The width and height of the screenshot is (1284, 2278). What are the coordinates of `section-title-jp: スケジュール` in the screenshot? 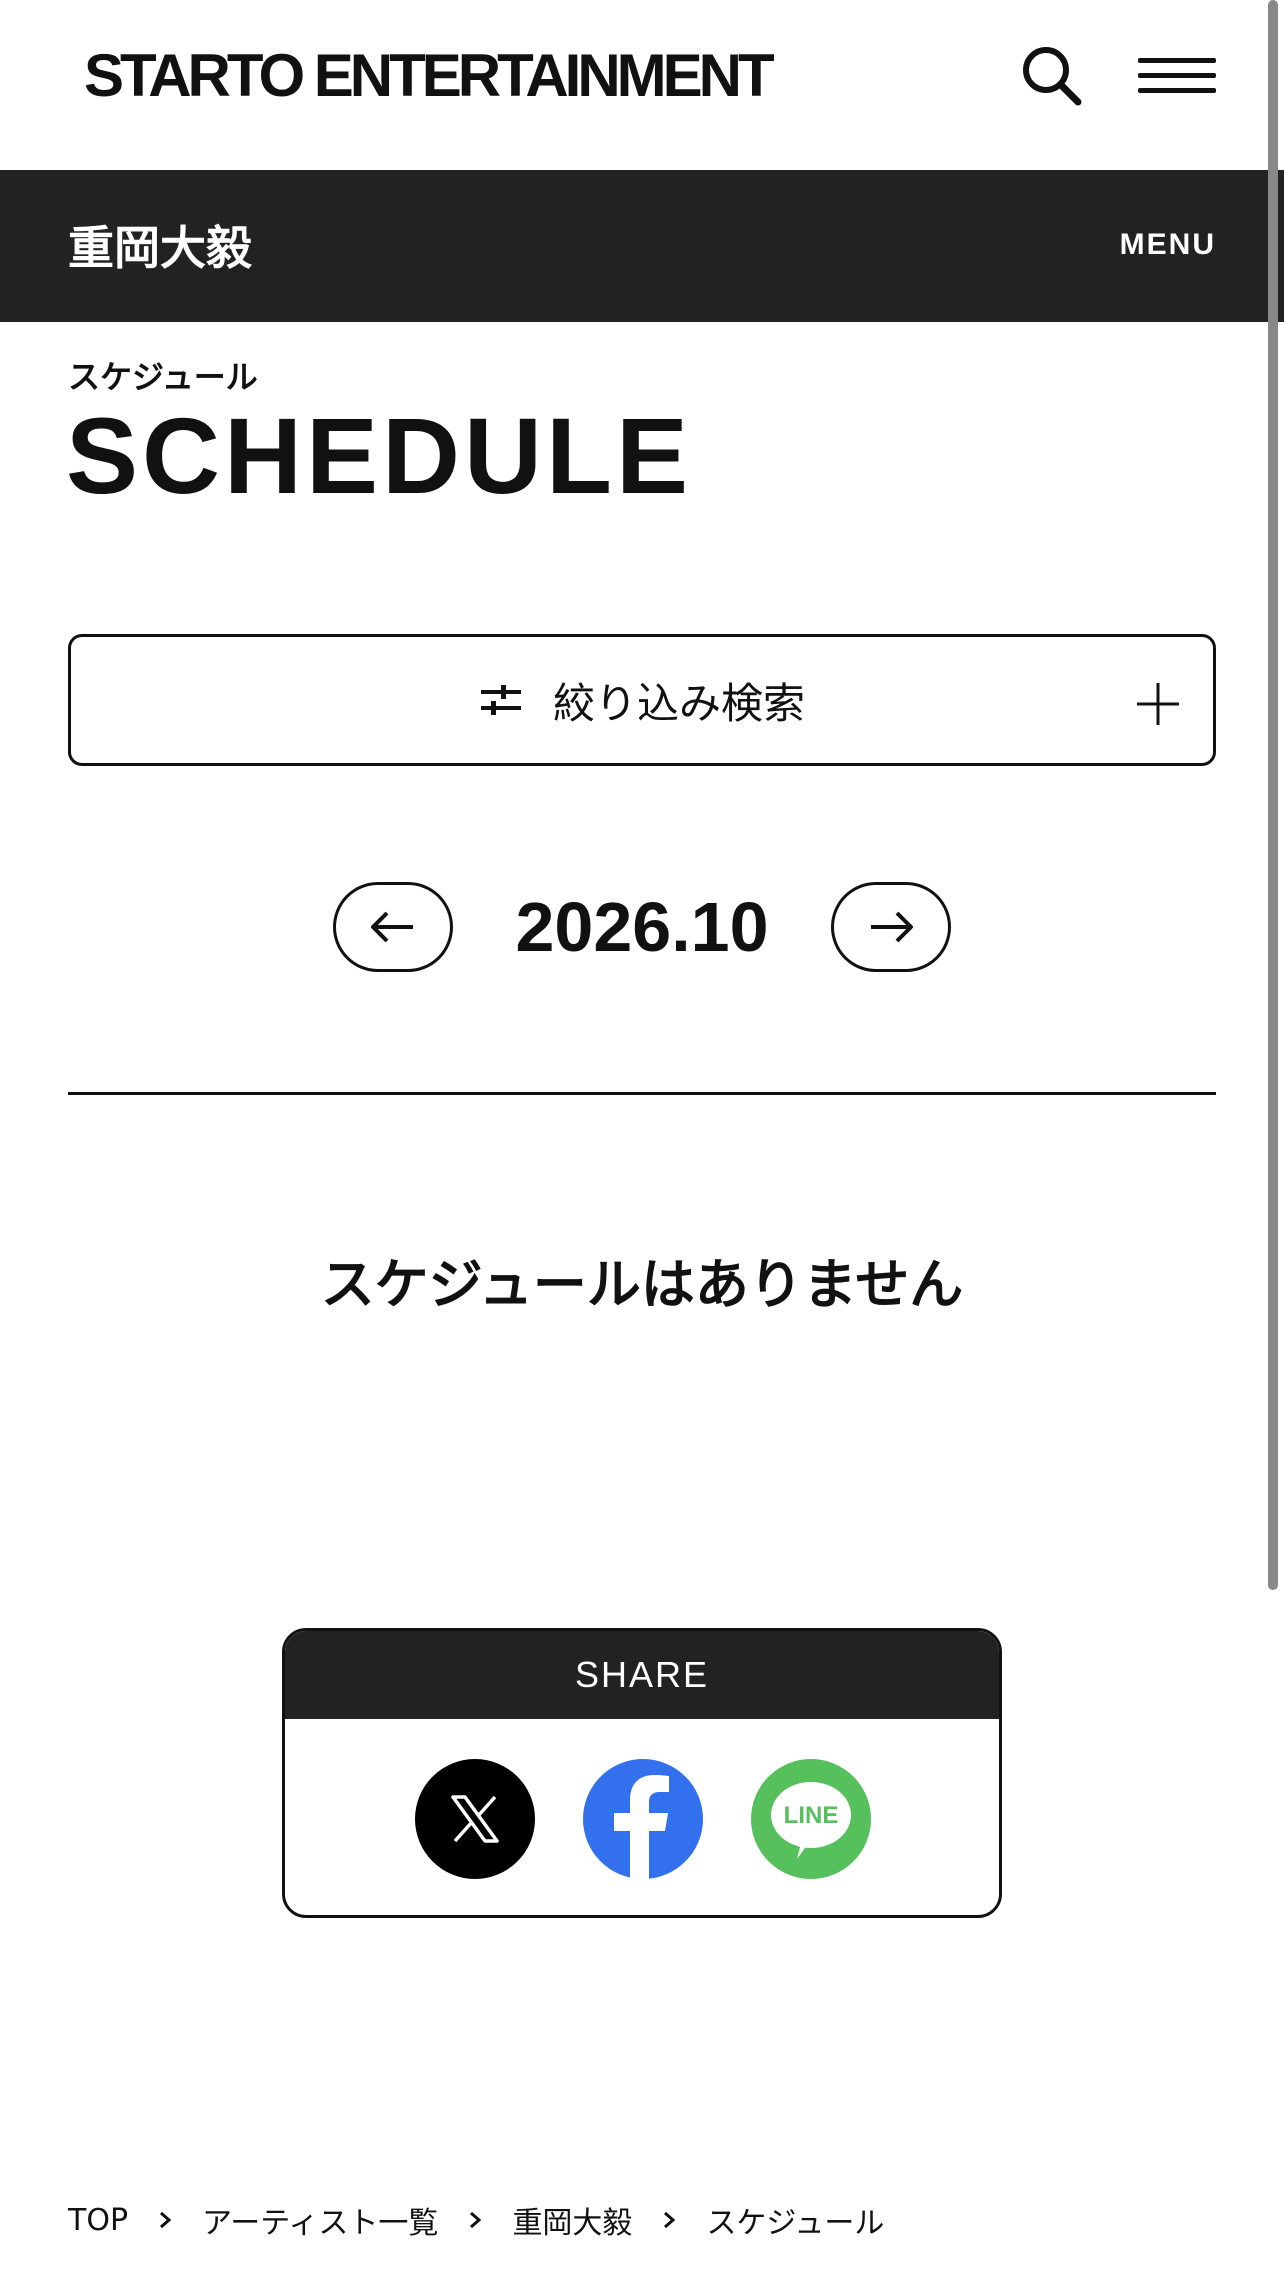 It's located at (163, 377).